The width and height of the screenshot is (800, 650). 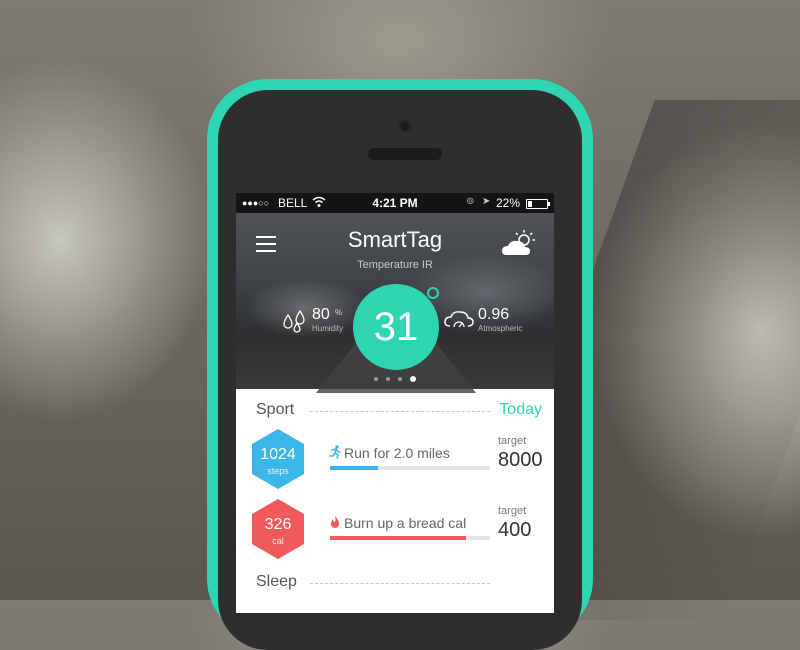 What do you see at coordinates (339, 312) in the screenshot?
I see `humidity-unit: %` at bounding box center [339, 312].